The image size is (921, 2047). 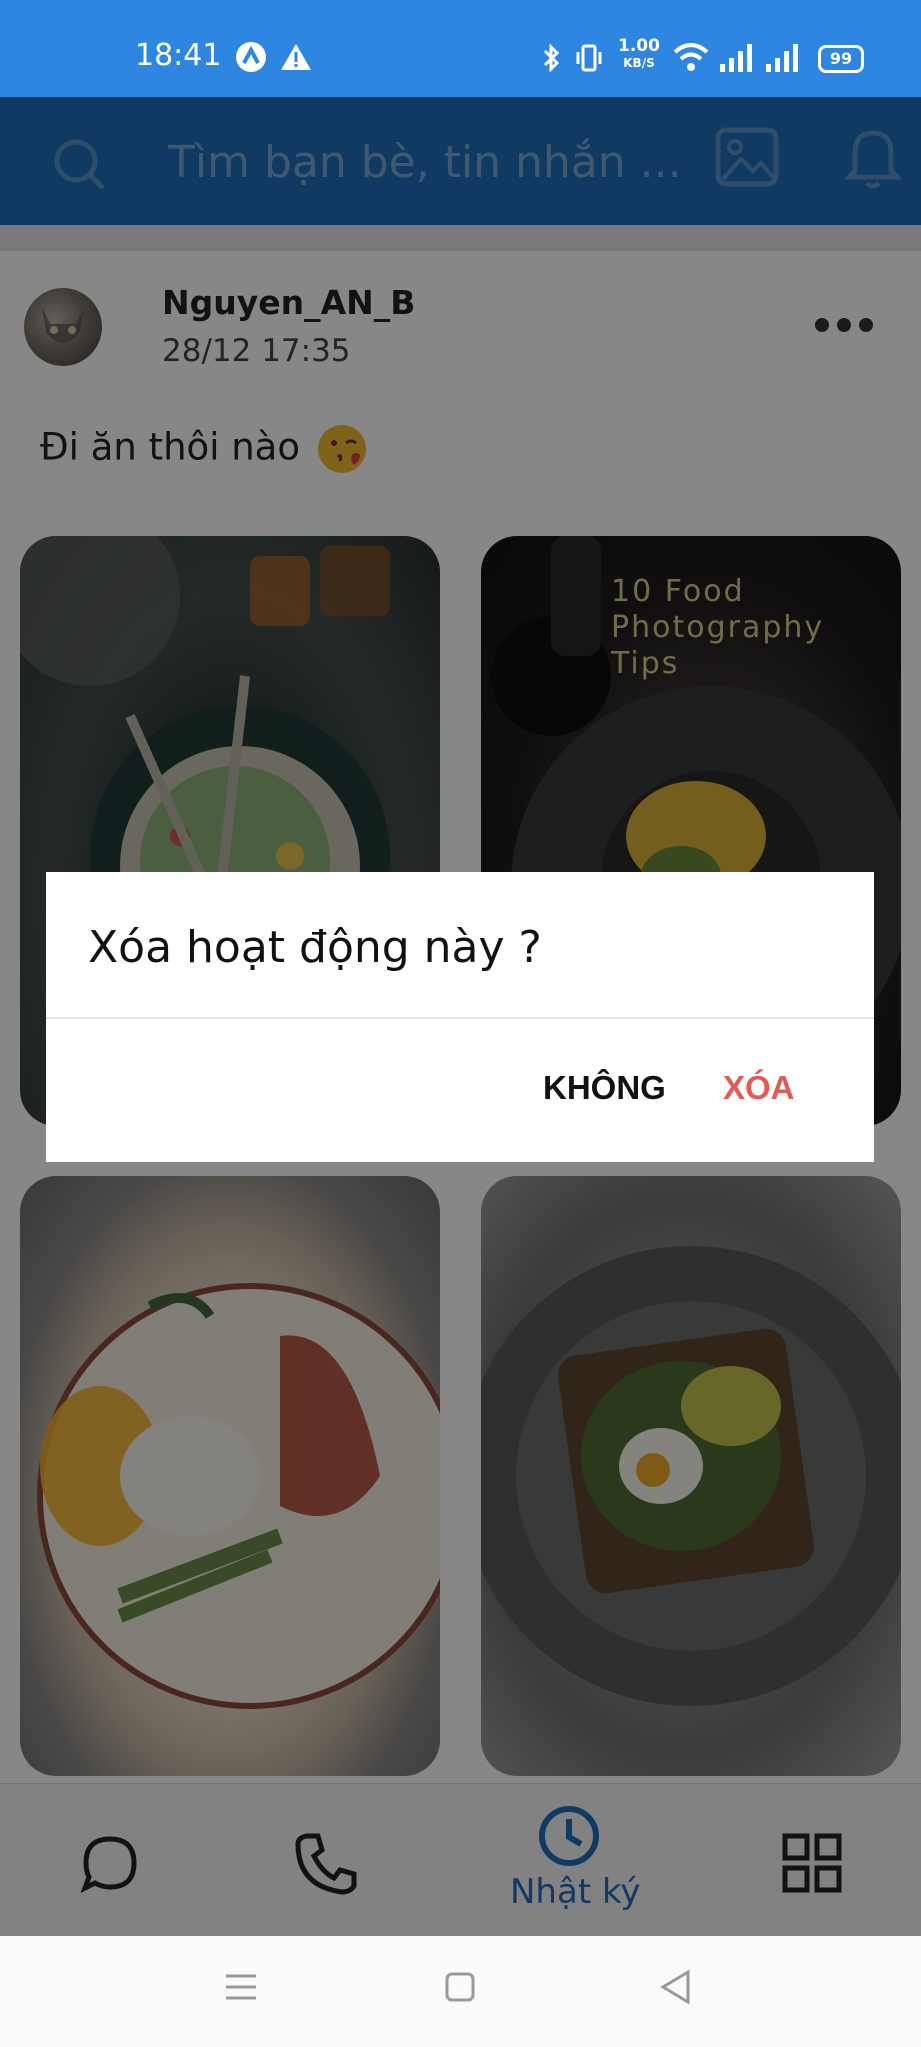 I want to click on app-notification-icon, so click(x=251, y=57).